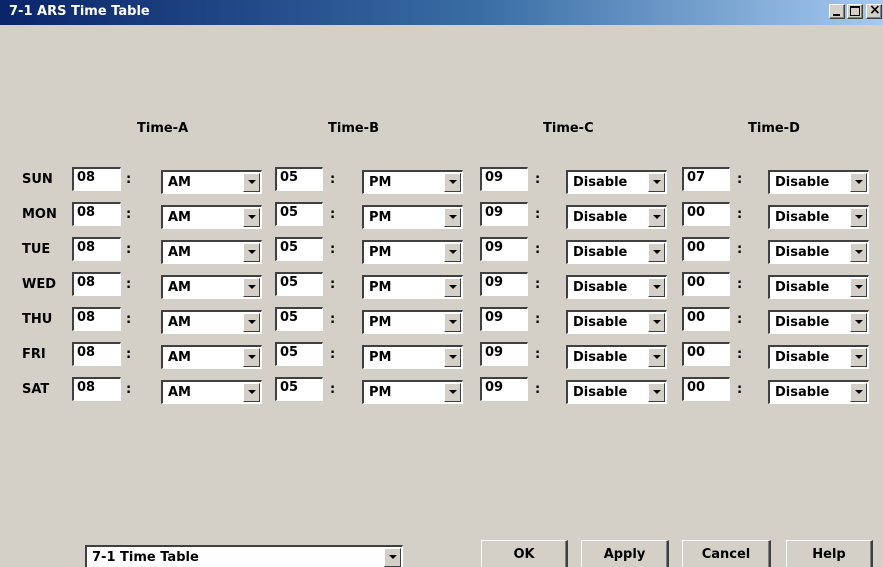 The height and width of the screenshot is (567, 883). Describe the element at coordinates (211, 287) in the screenshot. I see `wed-time-a-period-select: AM` at that location.